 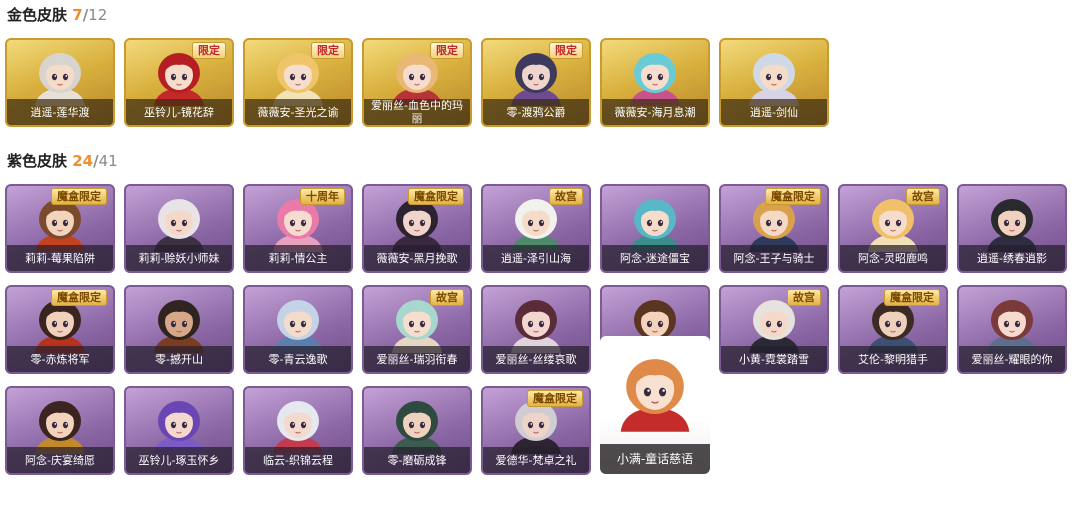 I want to click on skin-name-label: 爱丽丝-耀眼的你, so click(x=1012, y=359).